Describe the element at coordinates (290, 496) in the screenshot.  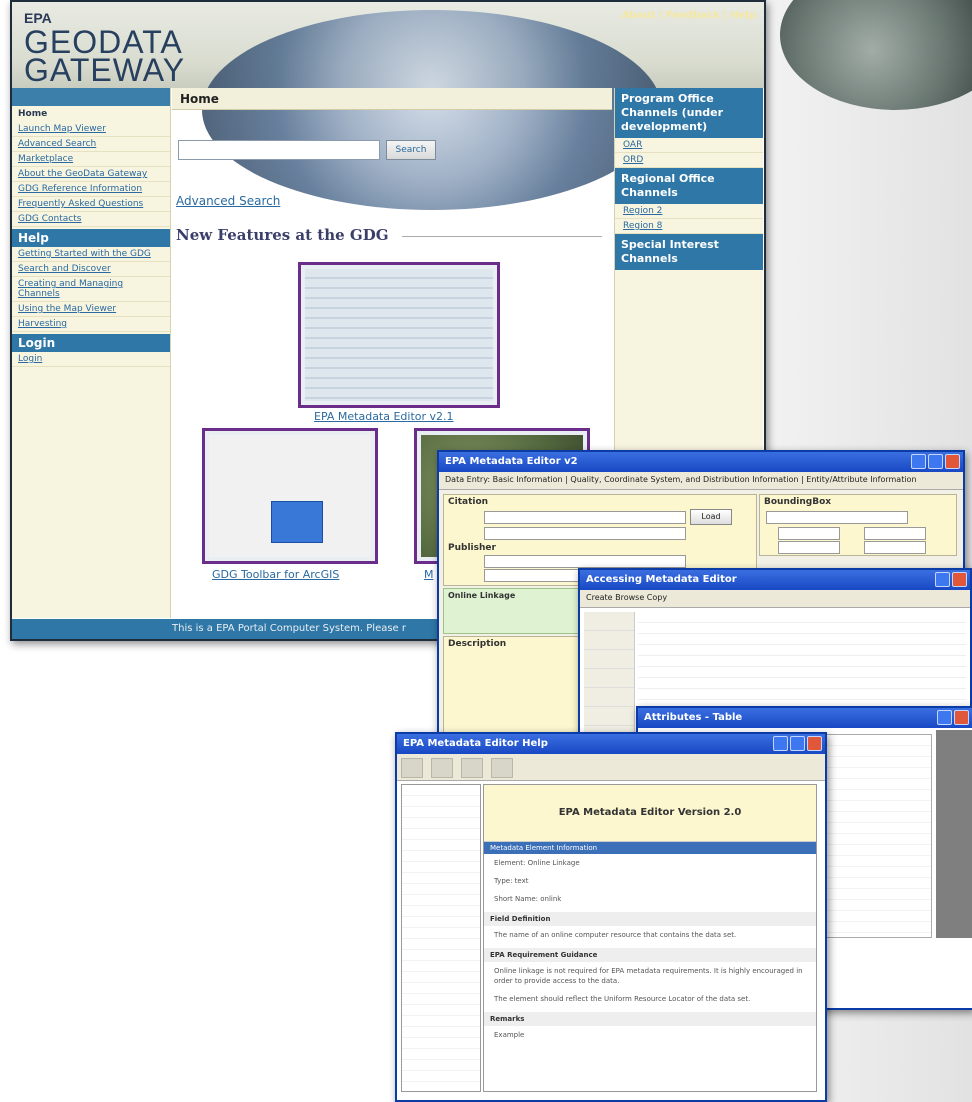
I see `toolbar-thumbnail` at that location.